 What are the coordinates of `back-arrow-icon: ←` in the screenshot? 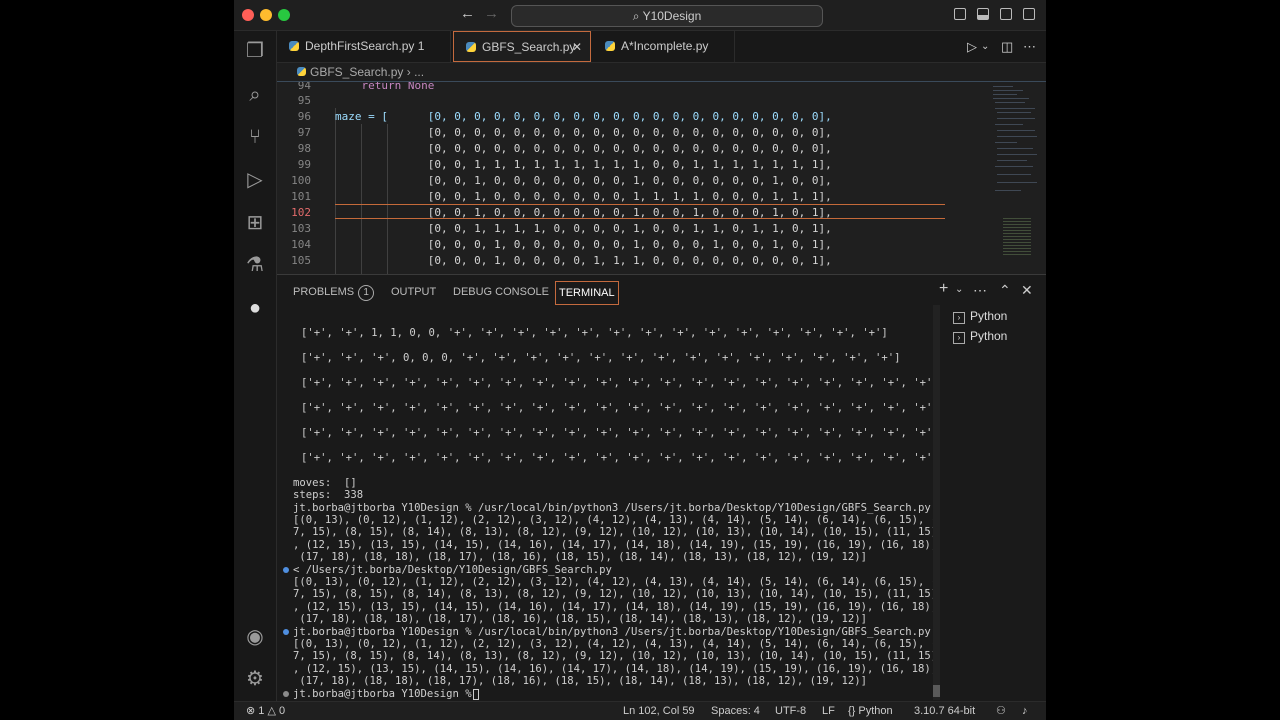 It's located at (467, 13).